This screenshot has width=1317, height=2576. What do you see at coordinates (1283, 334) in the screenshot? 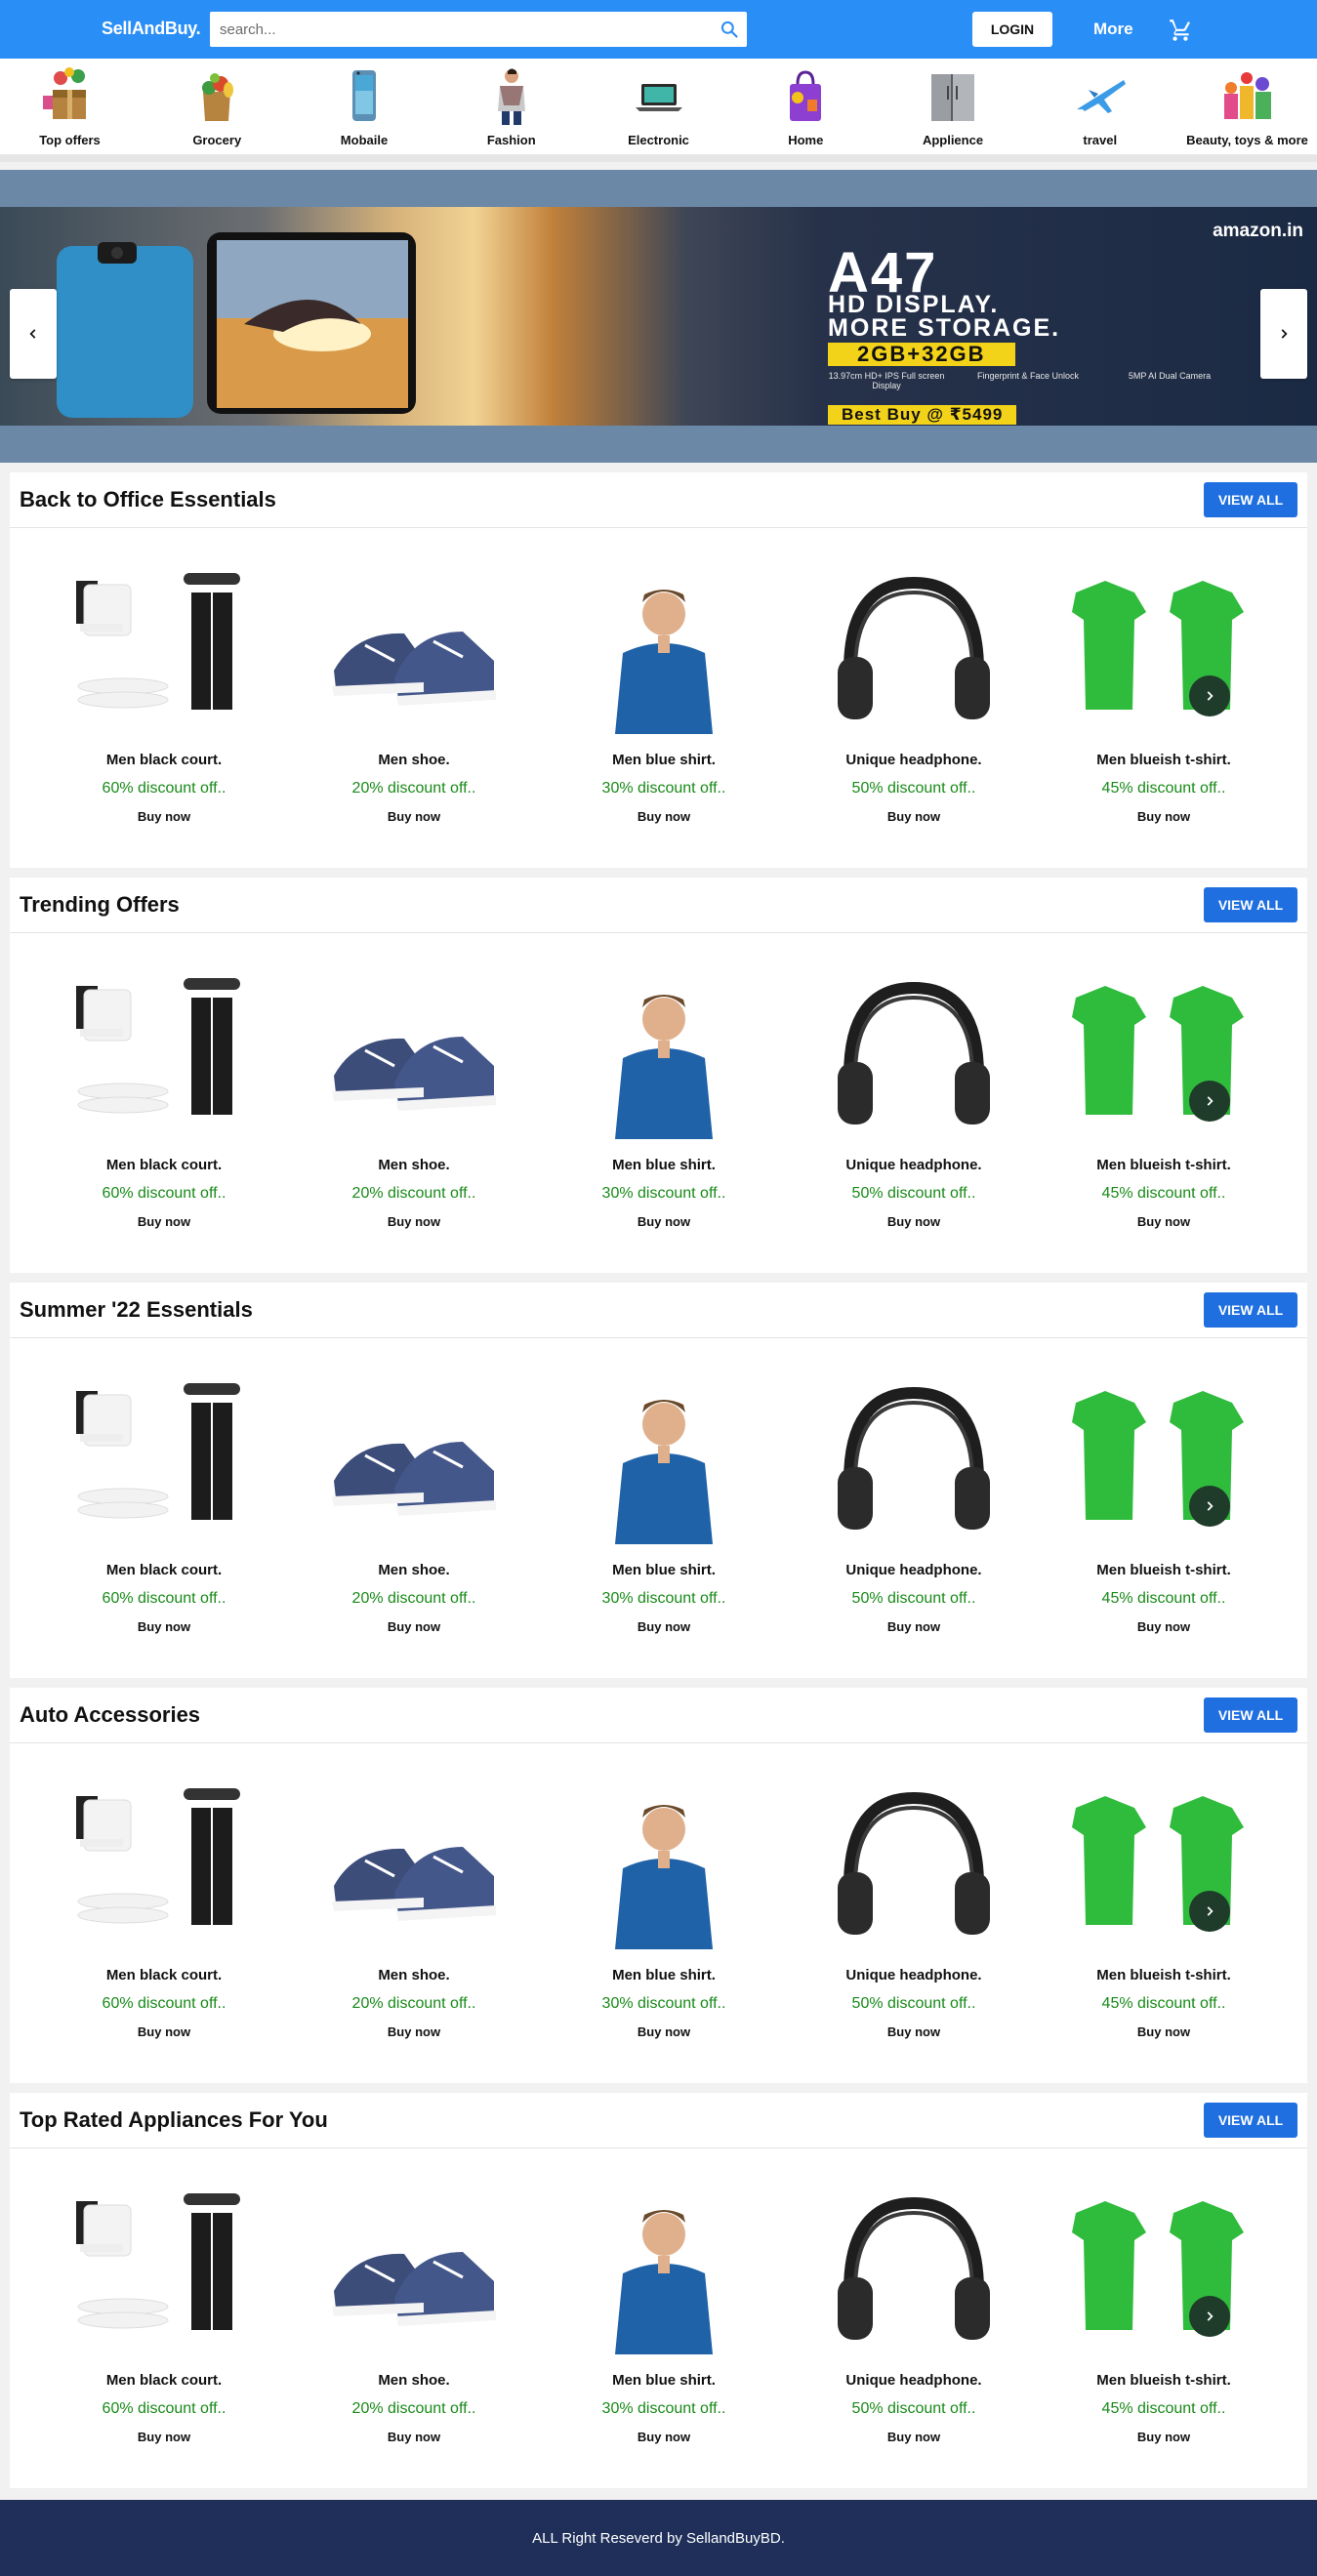
I see `banner-next-button` at bounding box center [1283, 334].